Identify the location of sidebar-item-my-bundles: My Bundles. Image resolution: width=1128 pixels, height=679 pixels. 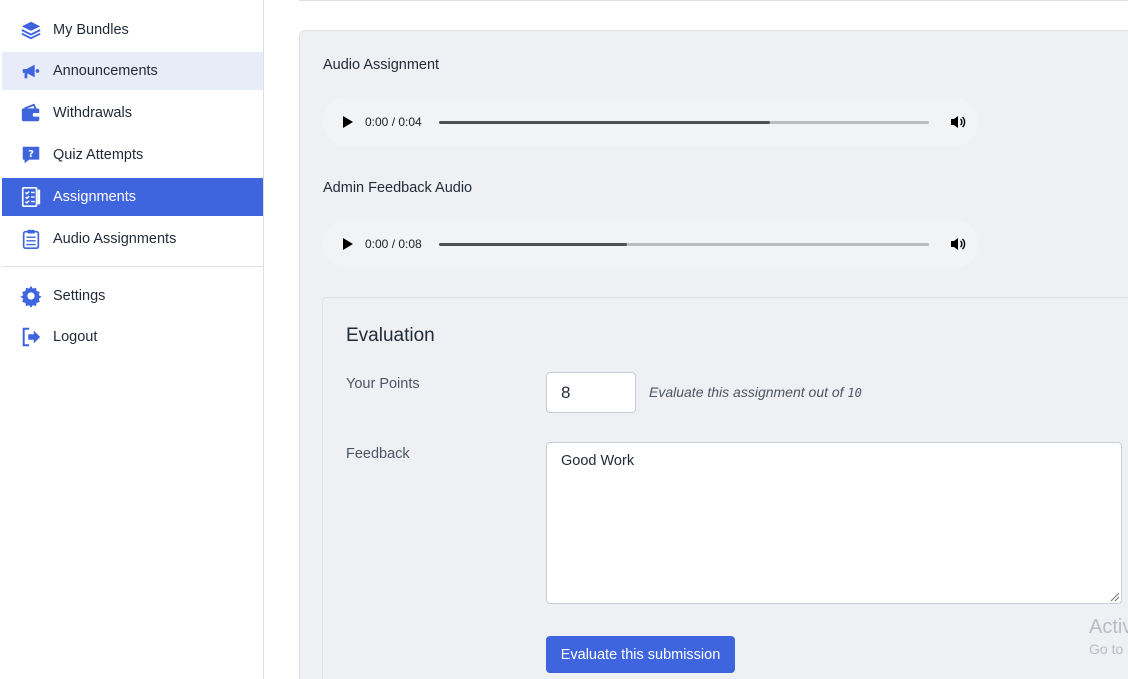
(132, 30).